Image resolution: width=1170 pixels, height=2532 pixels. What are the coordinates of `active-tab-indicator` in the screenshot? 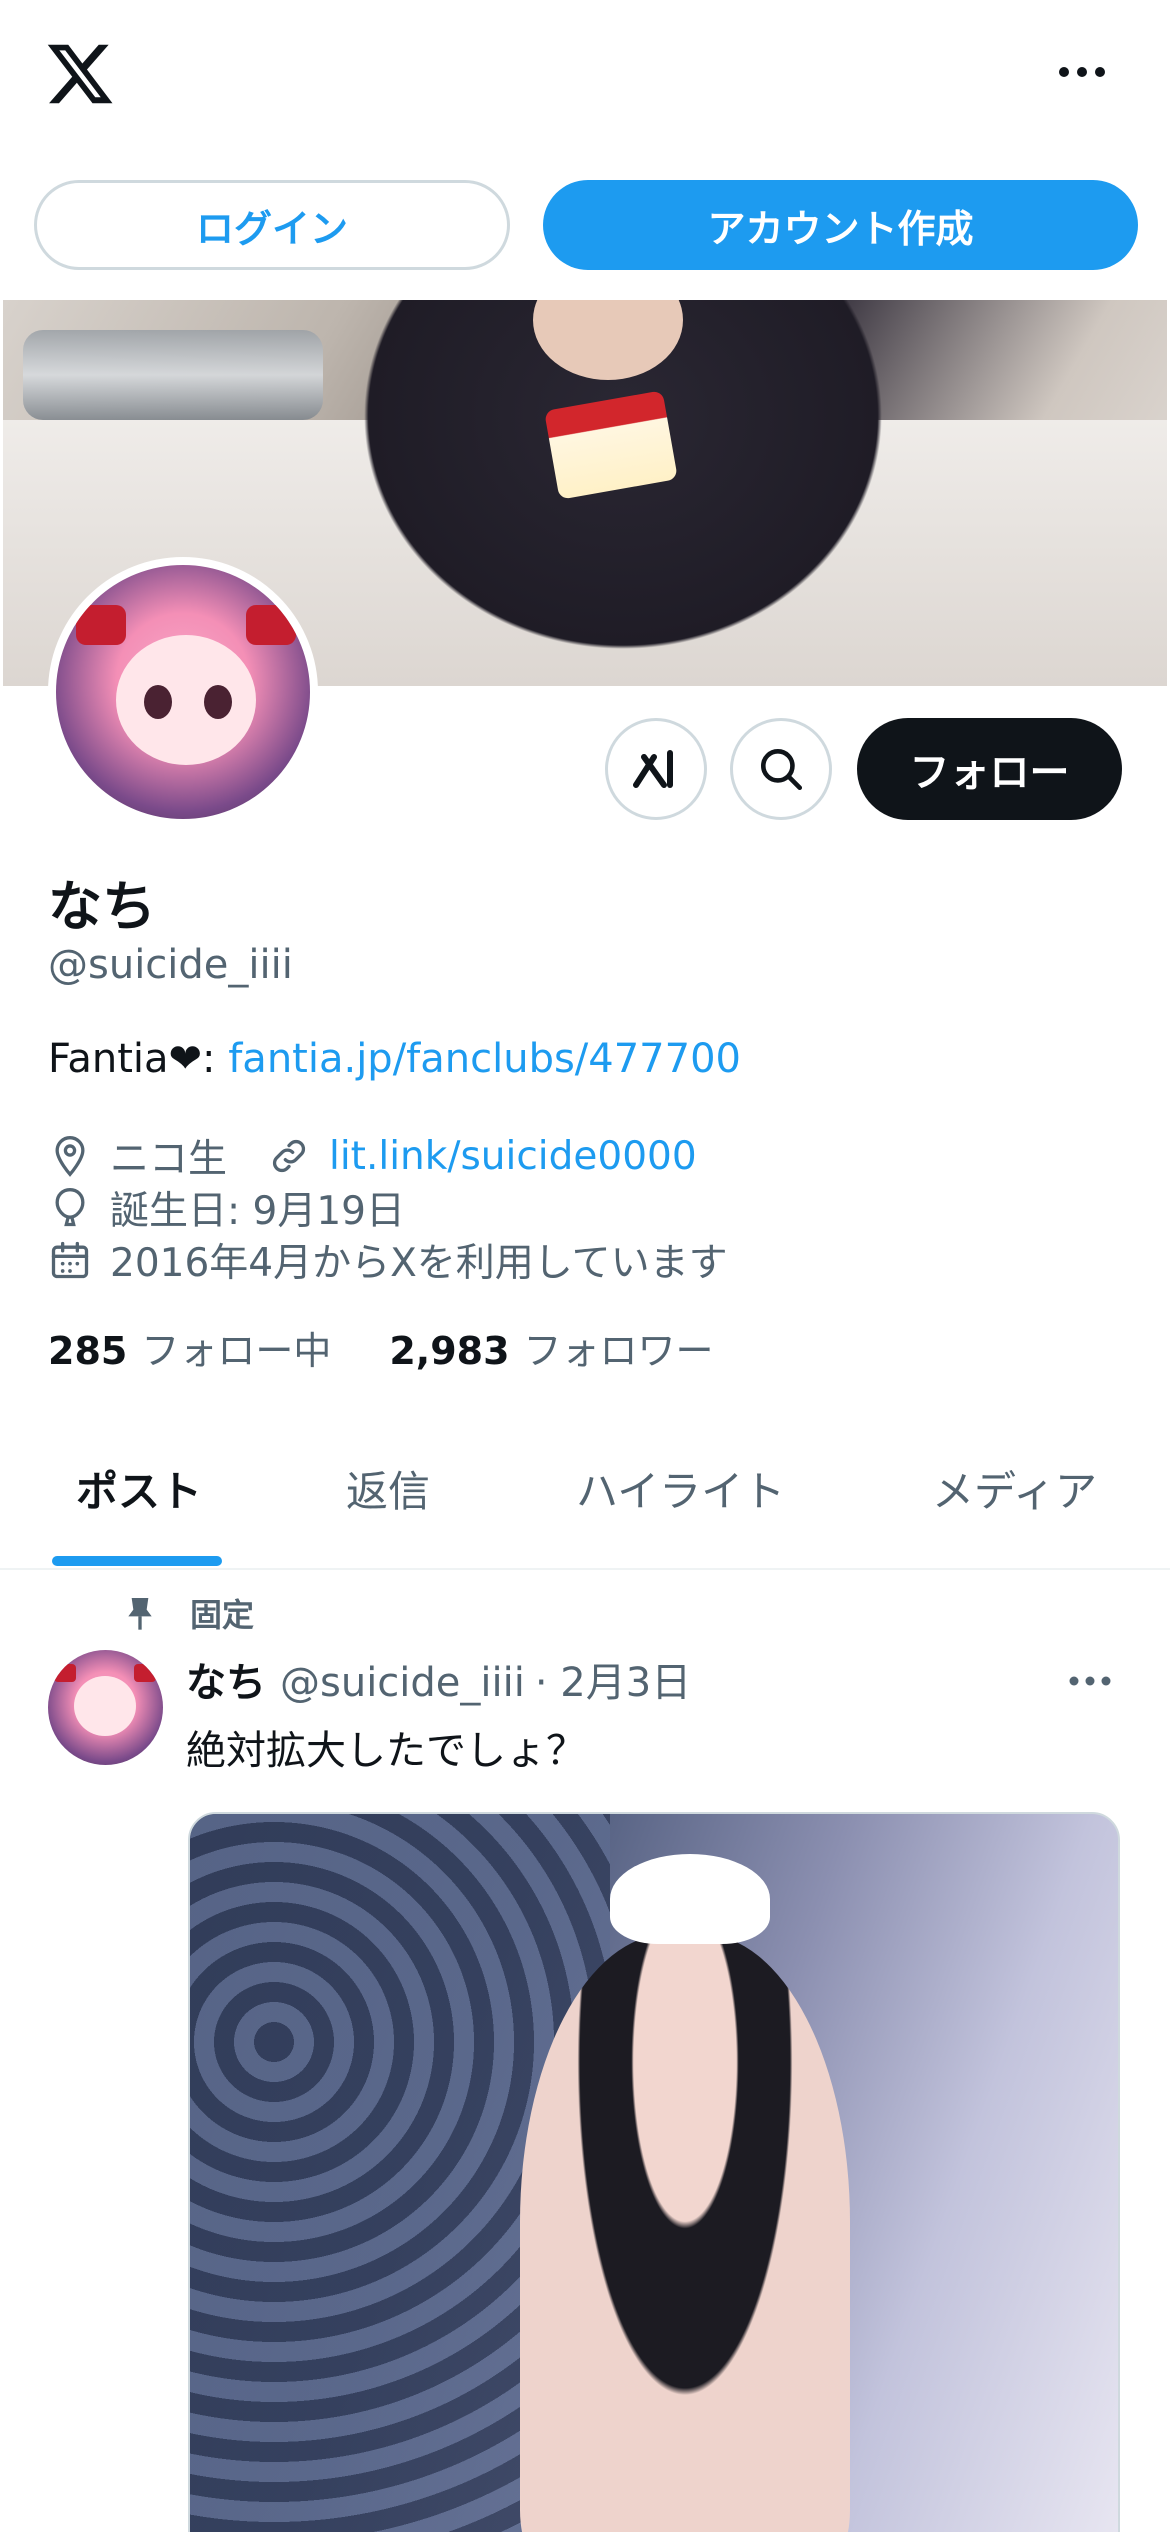 It's located at (137, 1561).